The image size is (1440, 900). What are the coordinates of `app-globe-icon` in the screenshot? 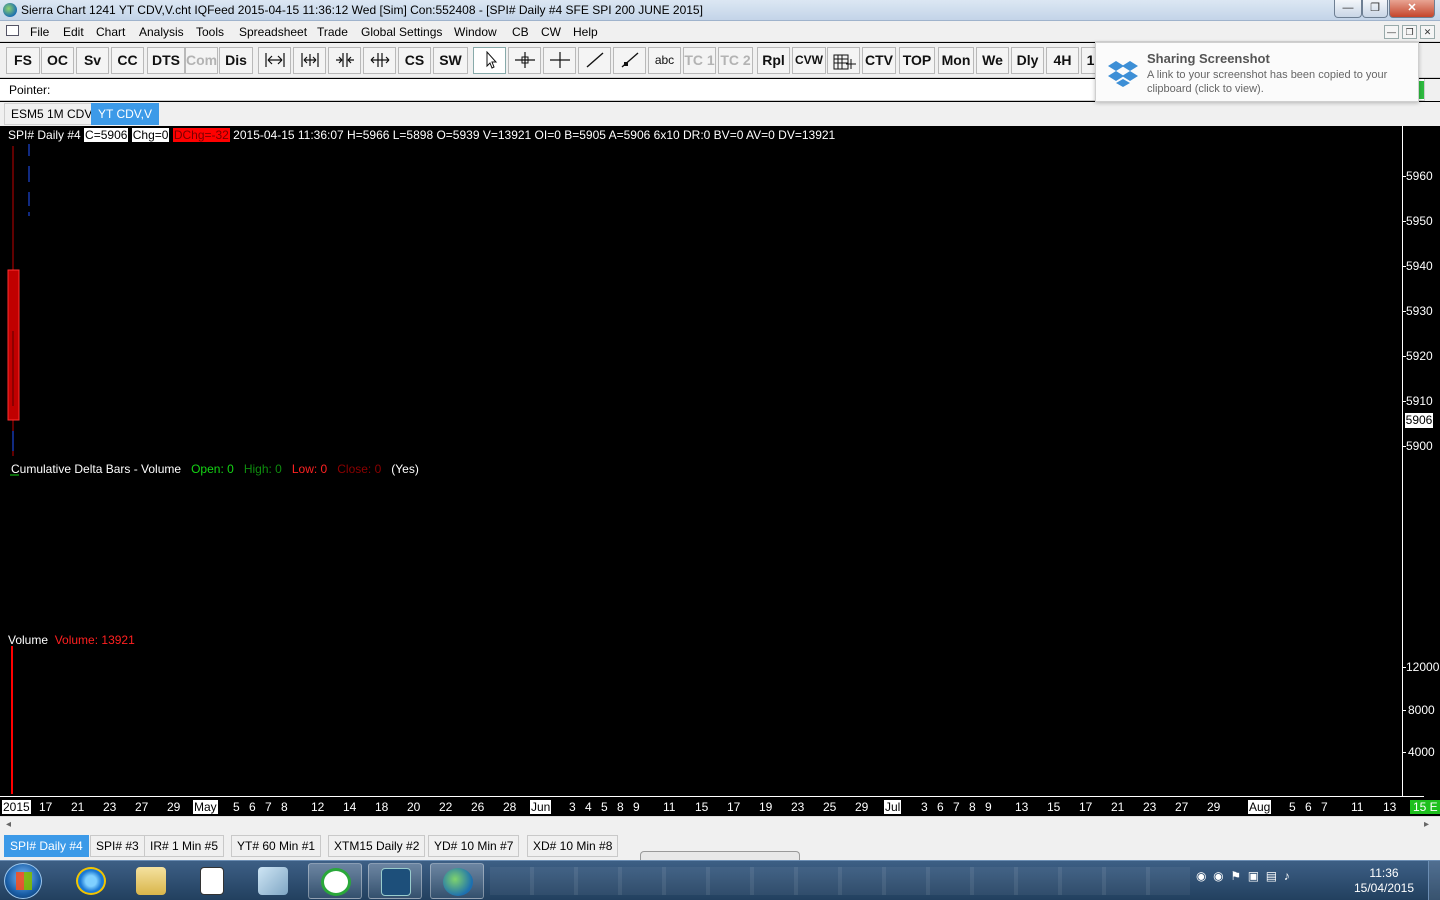 It's located at (10, 10).